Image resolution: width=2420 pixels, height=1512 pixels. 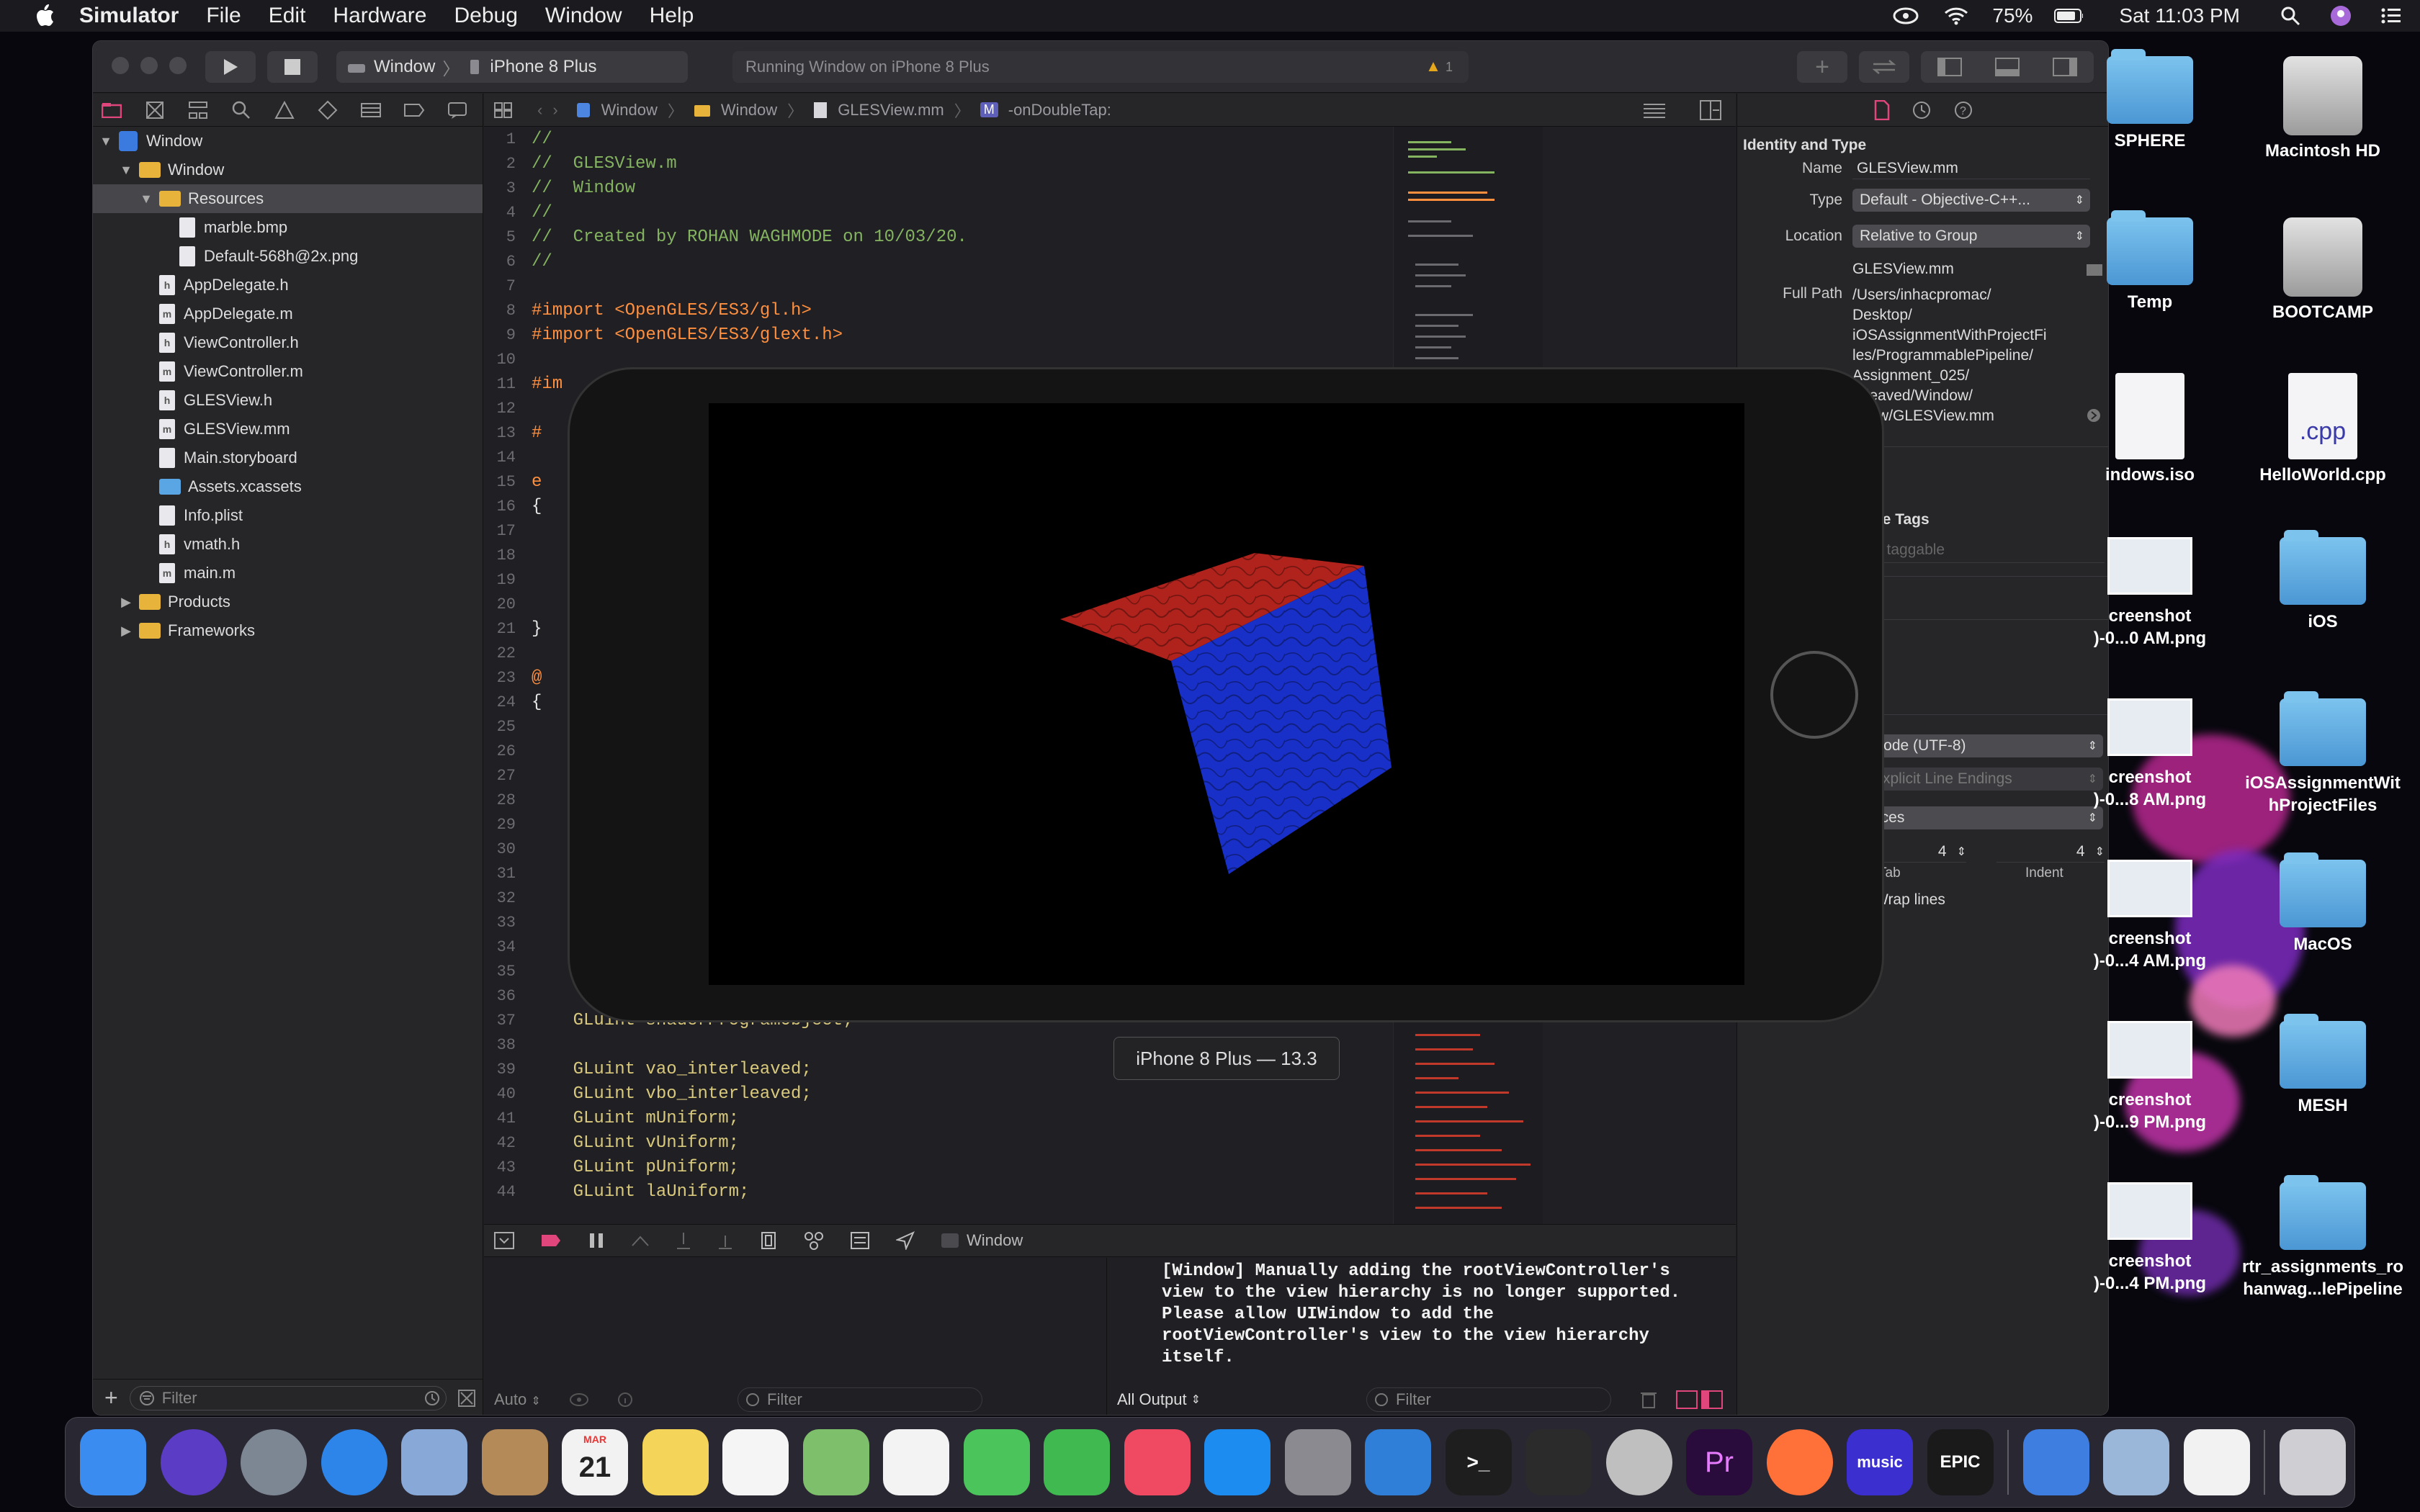 I want to click on creative-cloud-icon, so click(x=1906, y=15).